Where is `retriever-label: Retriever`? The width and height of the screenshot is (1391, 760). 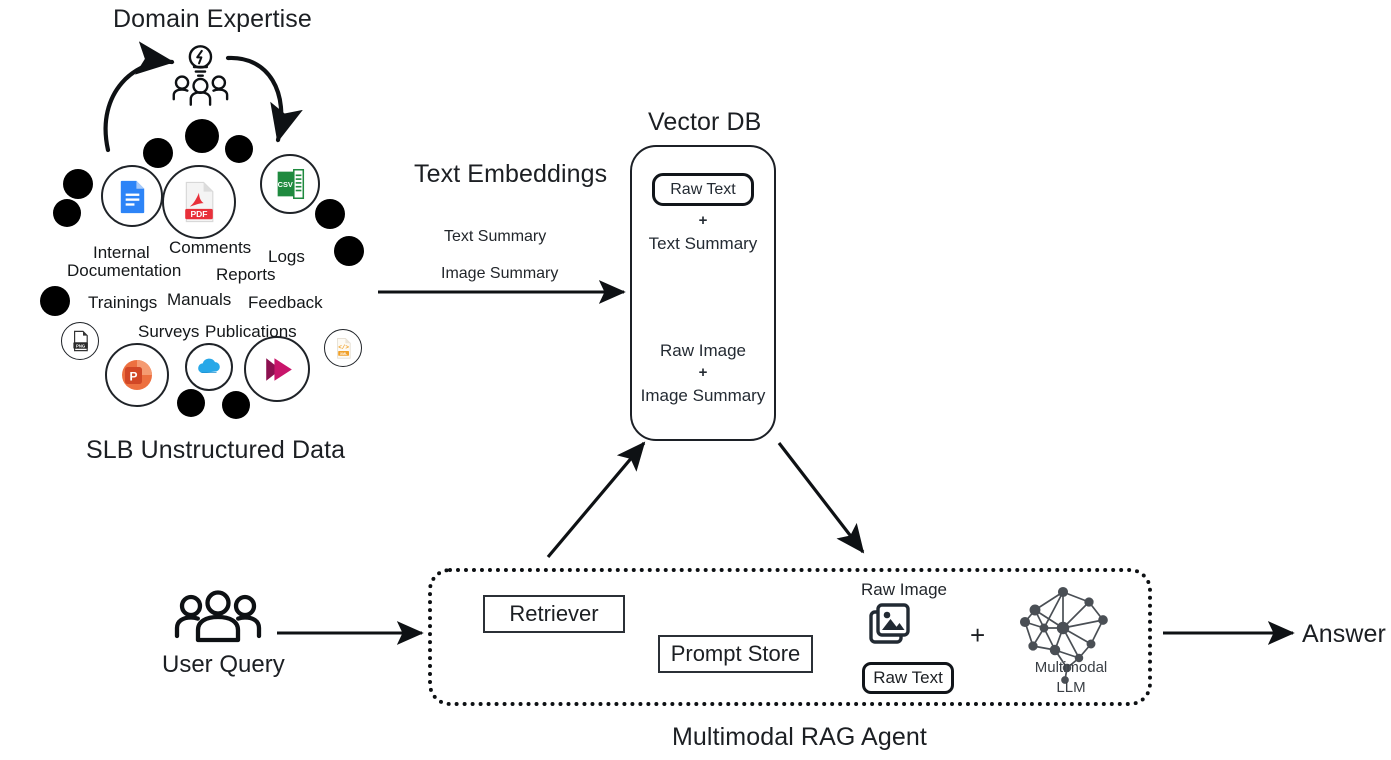
retriever-label: Retriever is located at coordinates (554, 613).